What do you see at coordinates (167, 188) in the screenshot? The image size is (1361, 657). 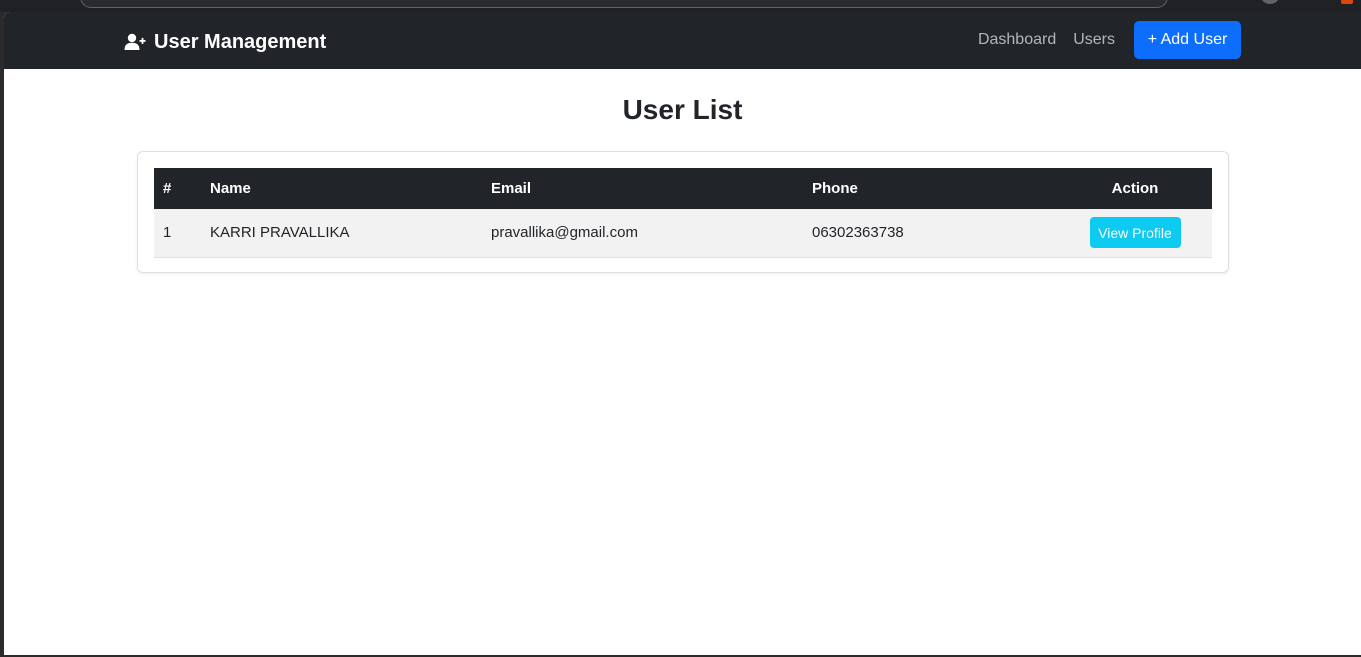 I see `column-header-number: #` at bounding box center [167, 188].